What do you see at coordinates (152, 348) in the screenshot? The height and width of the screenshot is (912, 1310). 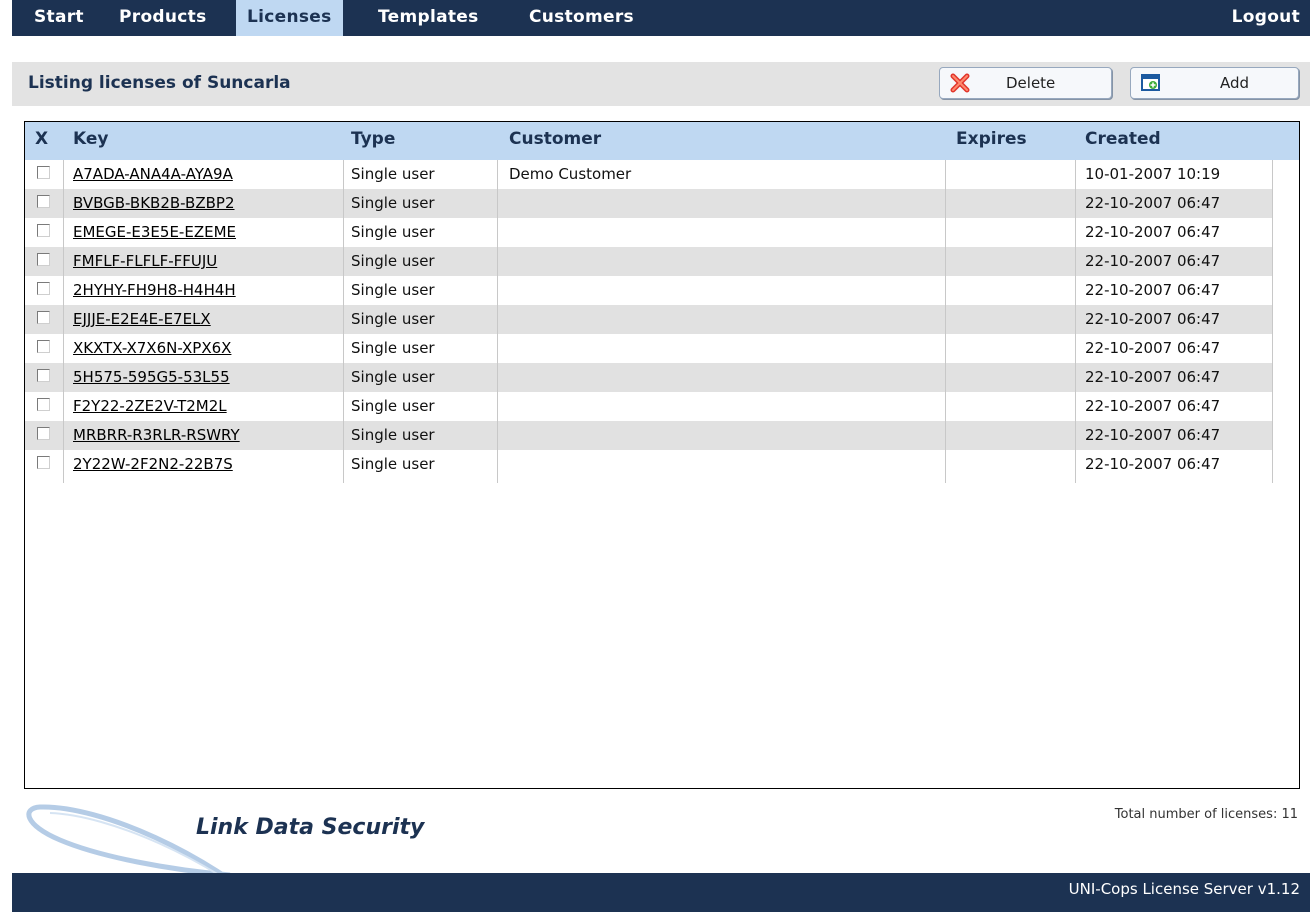 I see `license-key-link: XKXTX-X7X6N-XPX6X` at bounding box center [152, 348].